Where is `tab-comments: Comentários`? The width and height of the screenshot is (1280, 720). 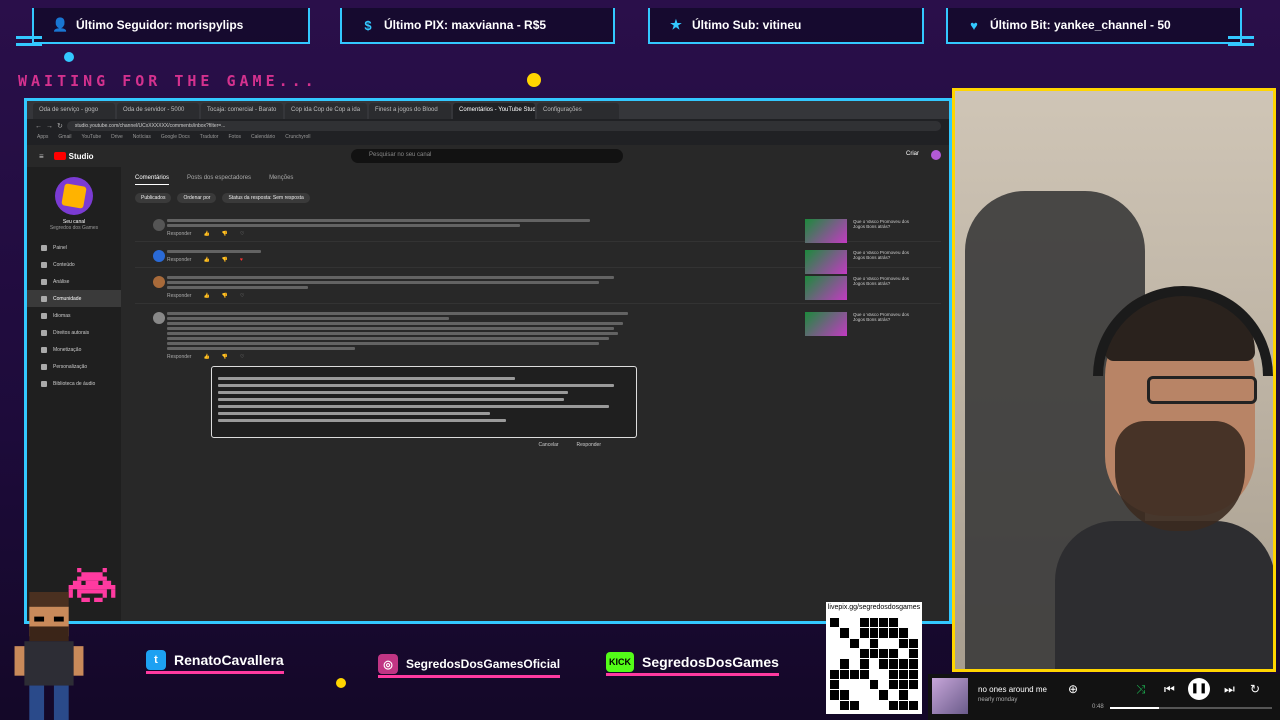
tab-comments: Comentários is located at coordinates (152, 180).